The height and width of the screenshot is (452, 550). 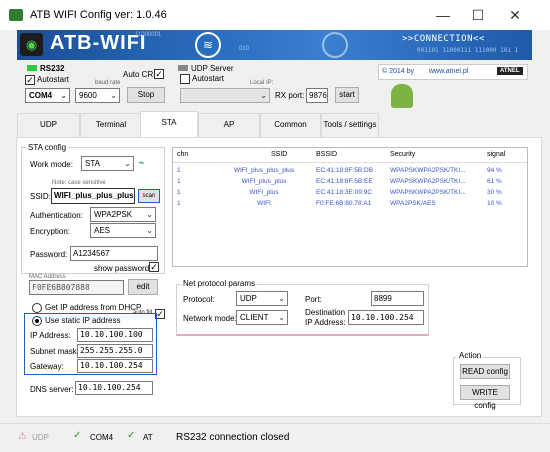 What do you see at coordinates (347, 95) in the screenshot?
I see `start-button: start` at bounding box center [347, 95].